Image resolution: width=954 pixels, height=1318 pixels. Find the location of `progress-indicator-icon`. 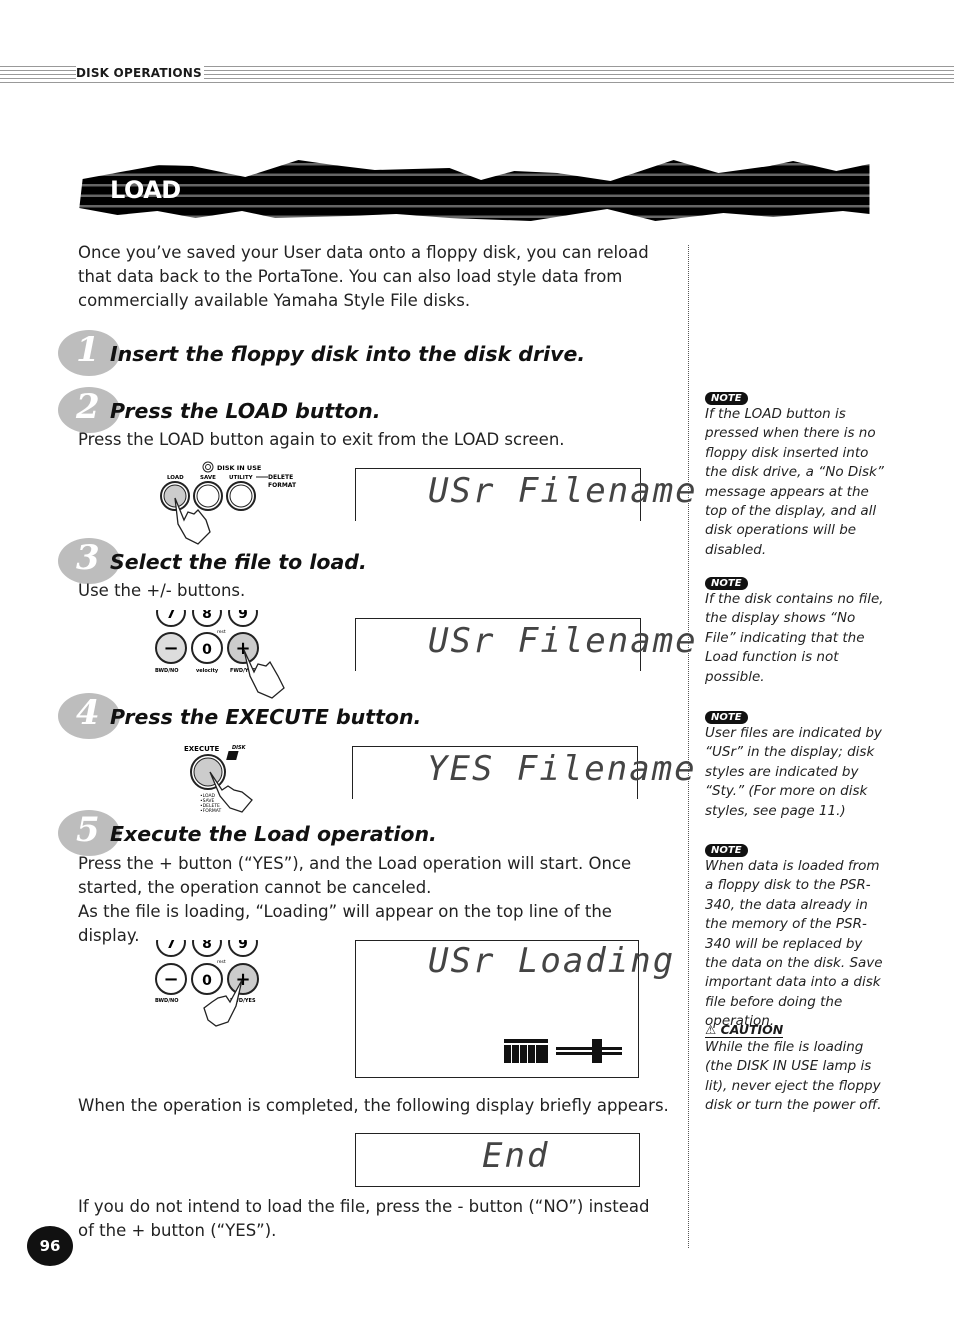

progress-indicator-icon is located at coordinates (563, 1051).